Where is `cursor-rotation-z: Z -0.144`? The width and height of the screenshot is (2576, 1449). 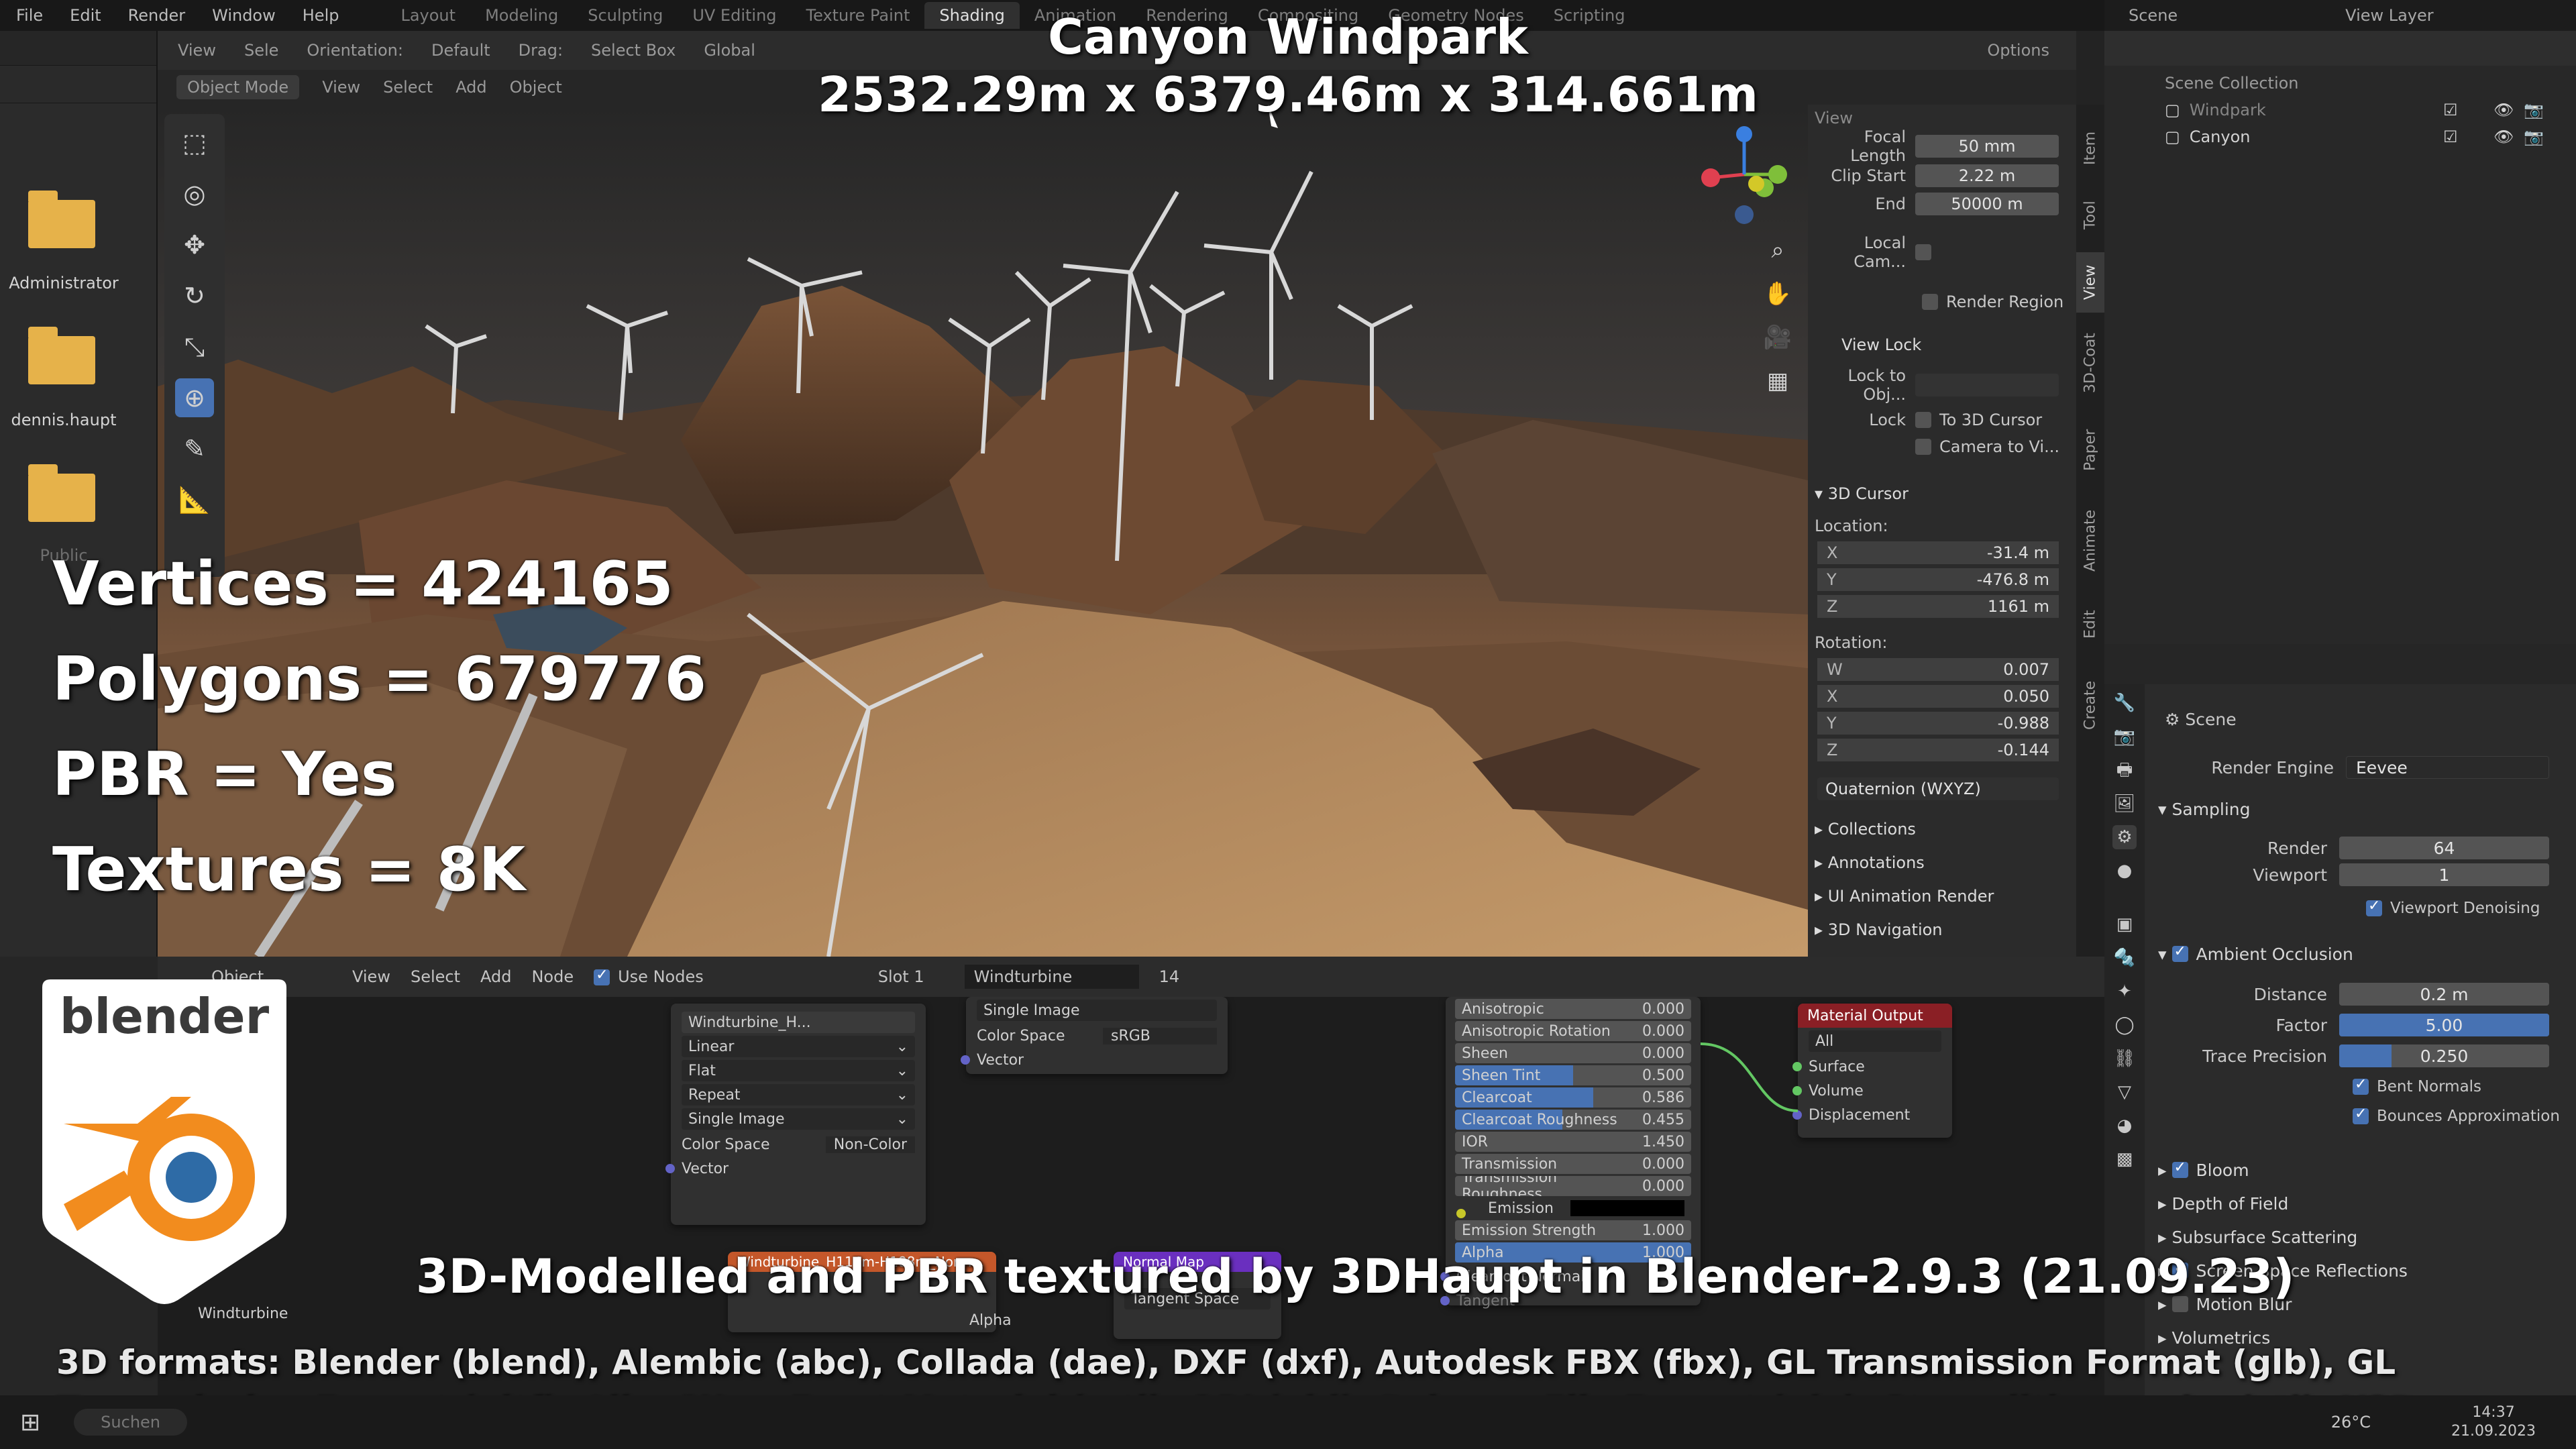
cursor-rotation-z: Z -0.144 is located at coordinates (1938, 750).